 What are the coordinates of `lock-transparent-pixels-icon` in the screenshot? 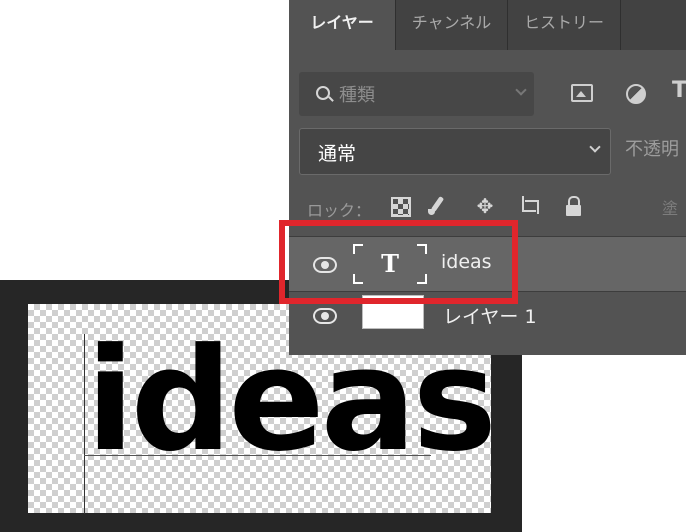 It's located at (401, 207).